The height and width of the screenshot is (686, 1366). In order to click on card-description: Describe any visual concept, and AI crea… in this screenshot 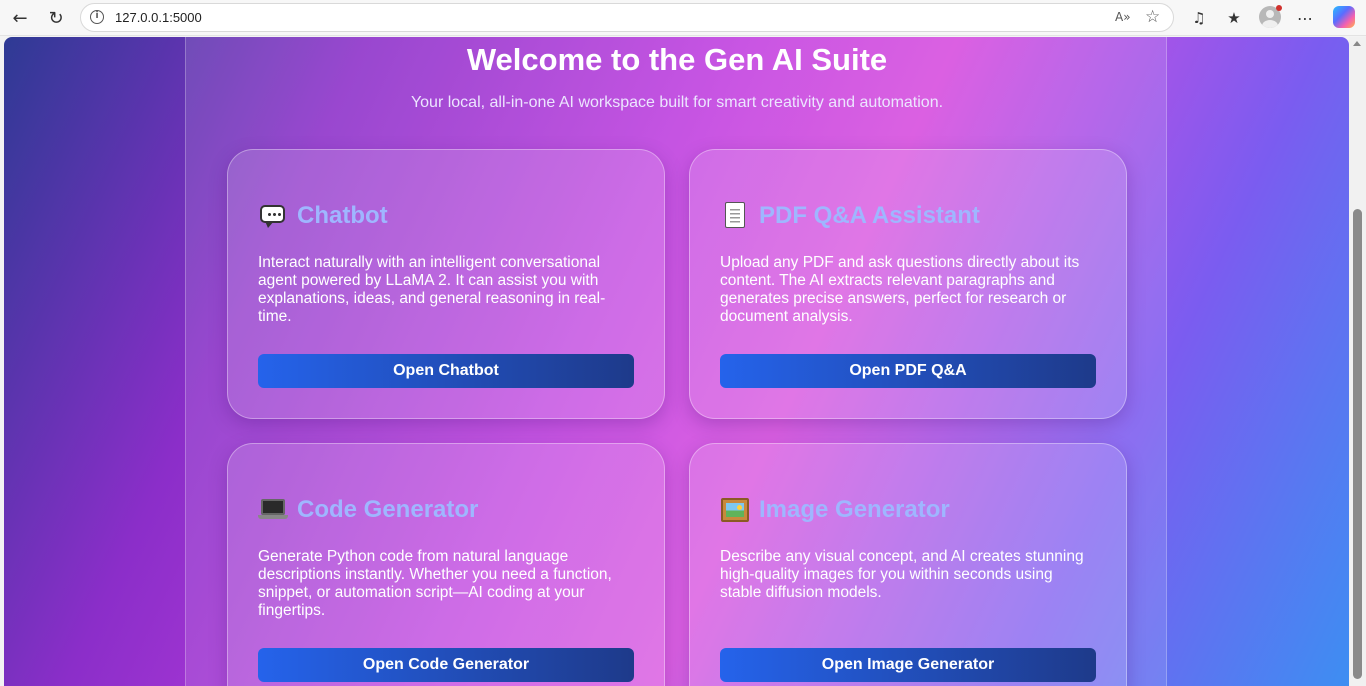, I will do `click(902, 574)`.